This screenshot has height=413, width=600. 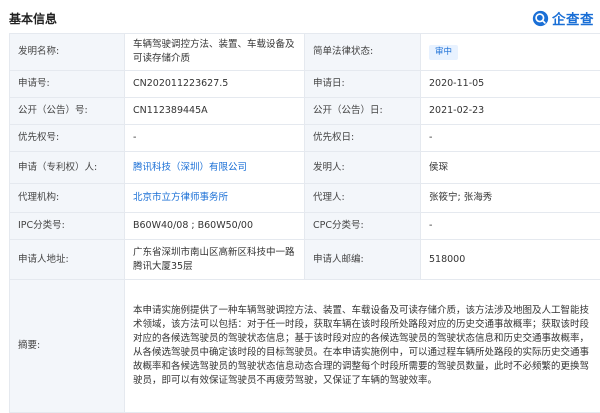 I want to click on ipc-label: IPC分类号:, so click(x=67, y=226).